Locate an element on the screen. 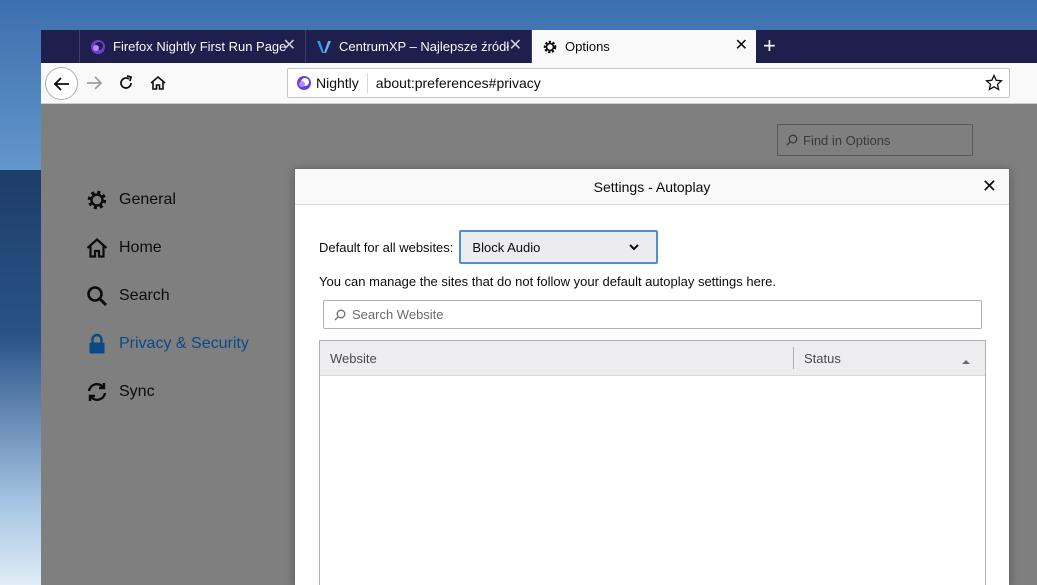 This screenshot has width=1037, height=585. tab-centrumxp: CentrumXP – Najlepsze źródło ✕ is located at coordinates (417, 46).